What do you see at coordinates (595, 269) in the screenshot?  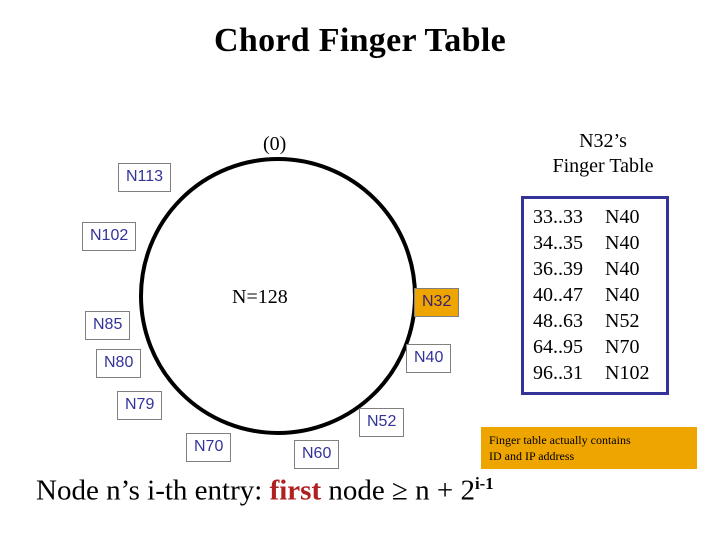 I see `table-row: 36..39 N40` at bounding box center [595, 269].